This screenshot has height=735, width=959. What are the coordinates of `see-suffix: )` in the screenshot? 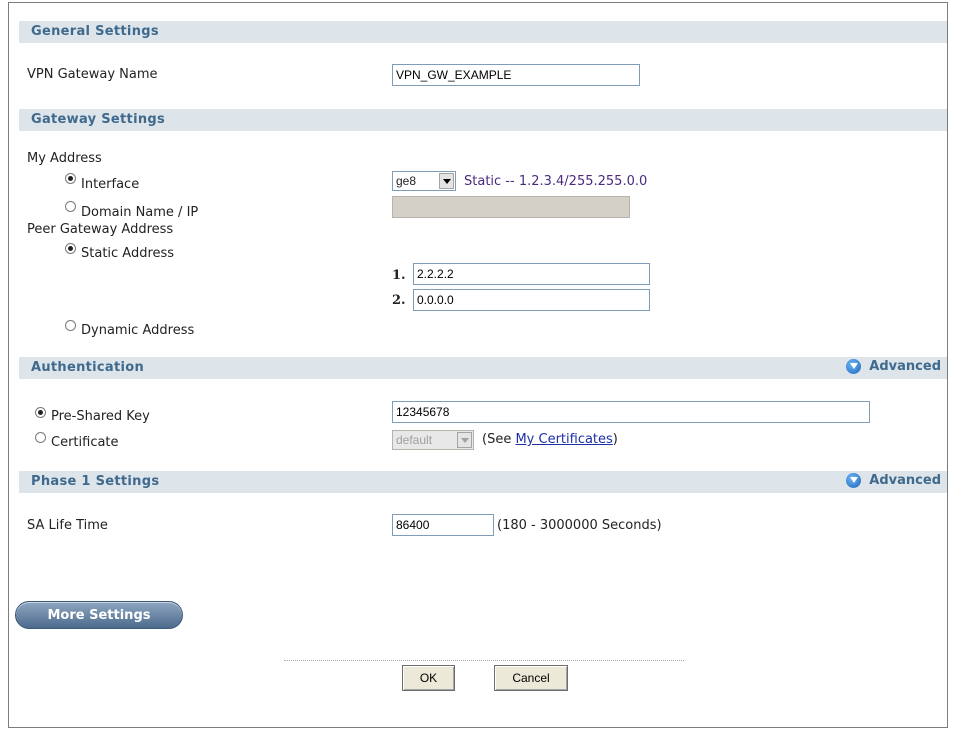 It's located at (615, 439).